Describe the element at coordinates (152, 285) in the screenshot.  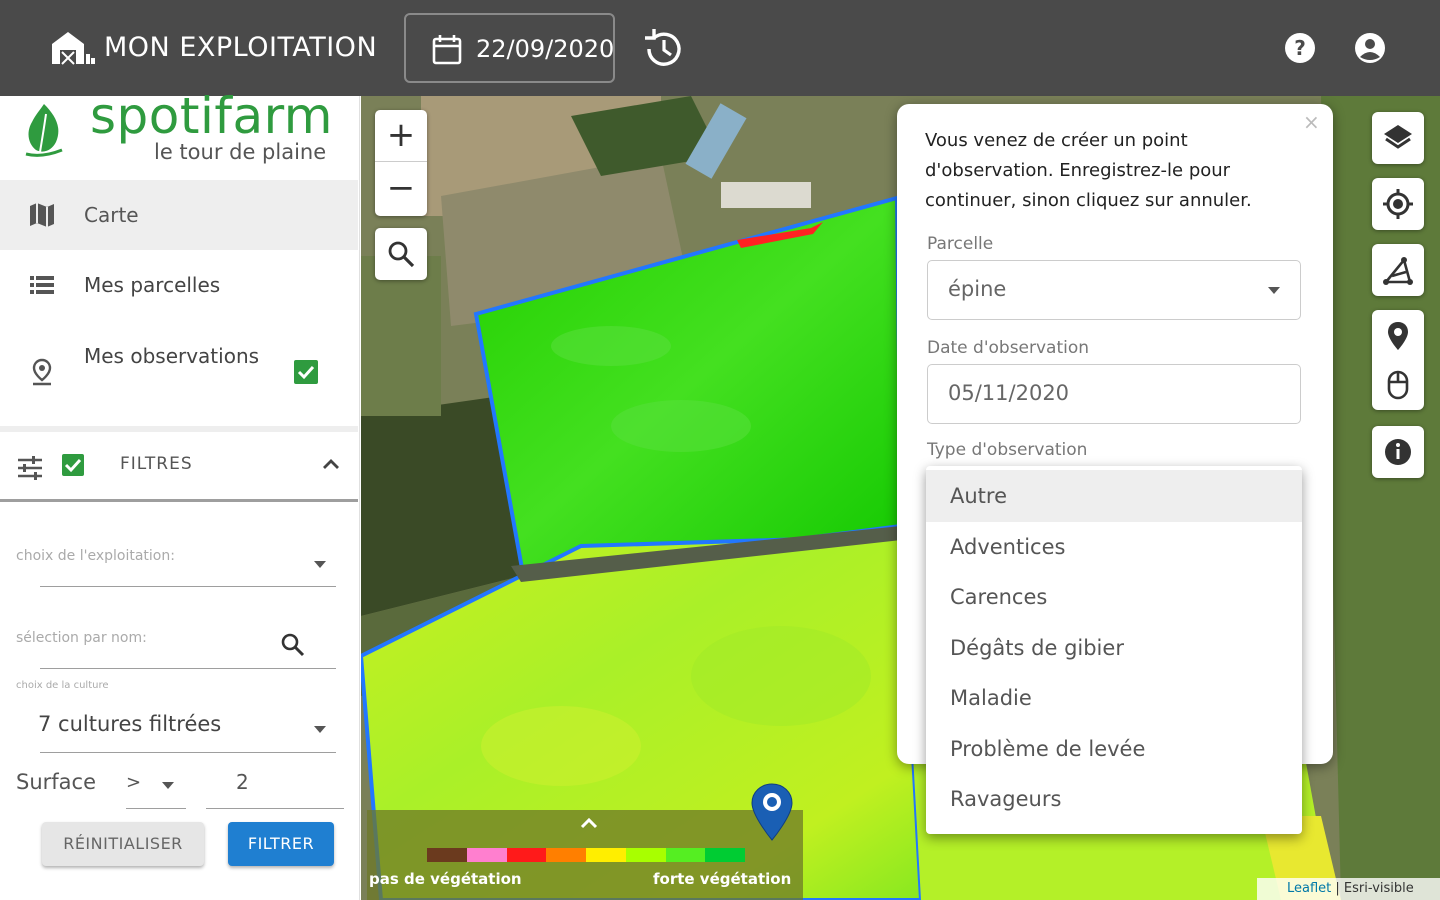
I see `nav-parcelles-label: Mes parcelles` at that location.